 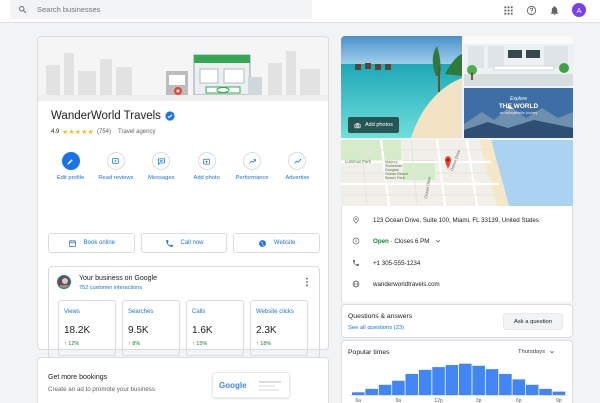 I want to click on ask-question-button: Ask a question, so click(x=533, y=321).